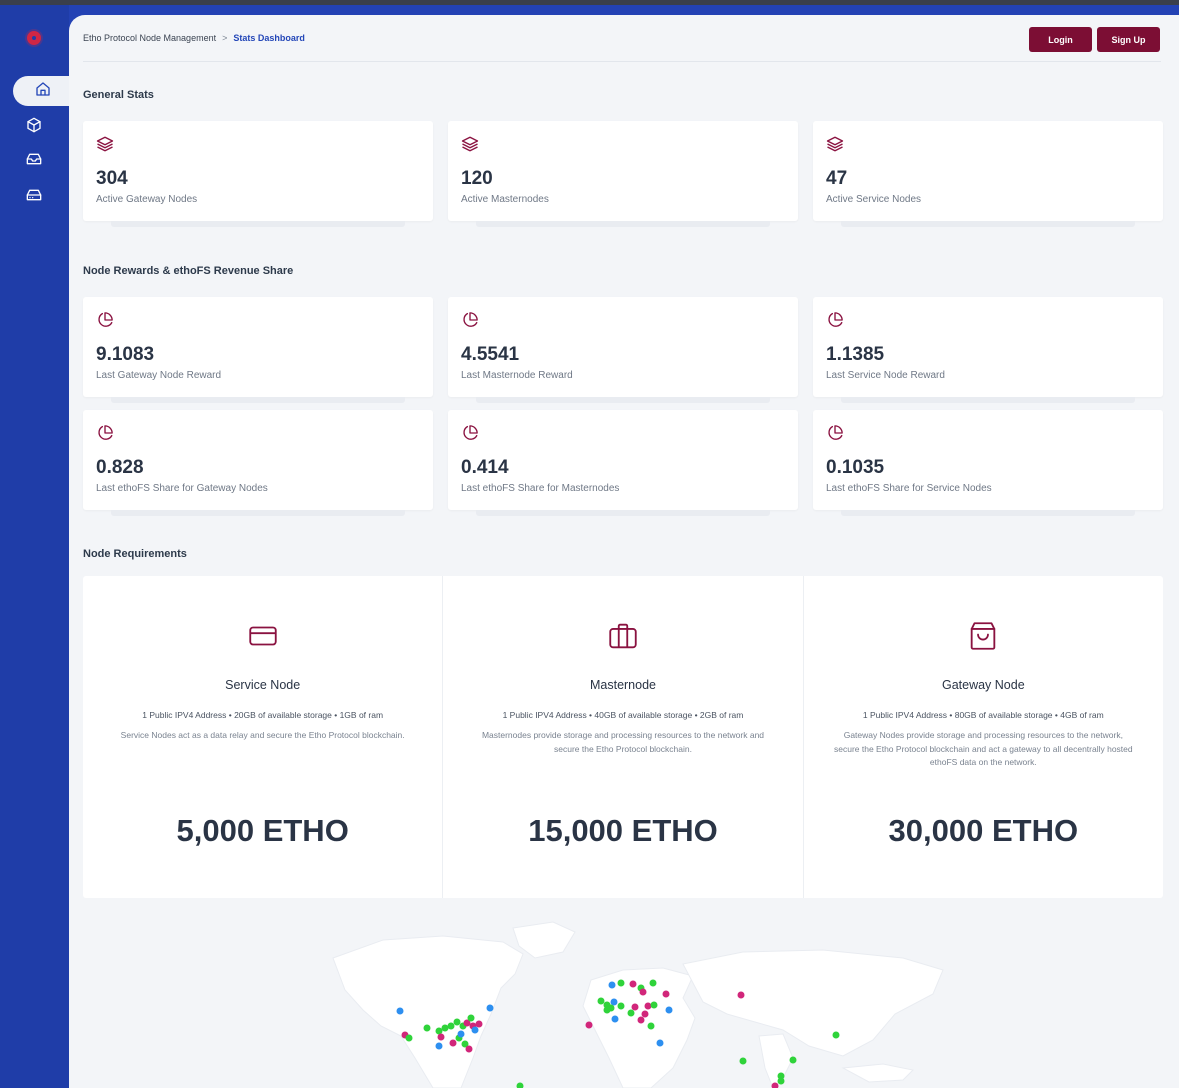 Image resolution: width=1179 pixels, height=1088 pixels. What do you see at coordinates (258, 174) in the screenshot?
I see `stat-card-gateway: 304 Active Gateway Nodes` at bounding box center [258, 174].